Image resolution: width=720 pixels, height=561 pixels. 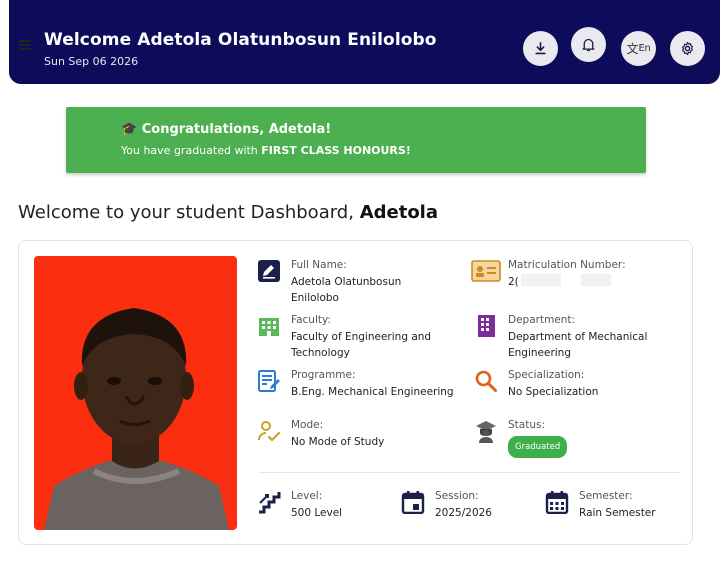 What do you see at coordinates (413, 502) in the screenshot?
I see `calendar-event-icon` at bounding box center [413, 502].